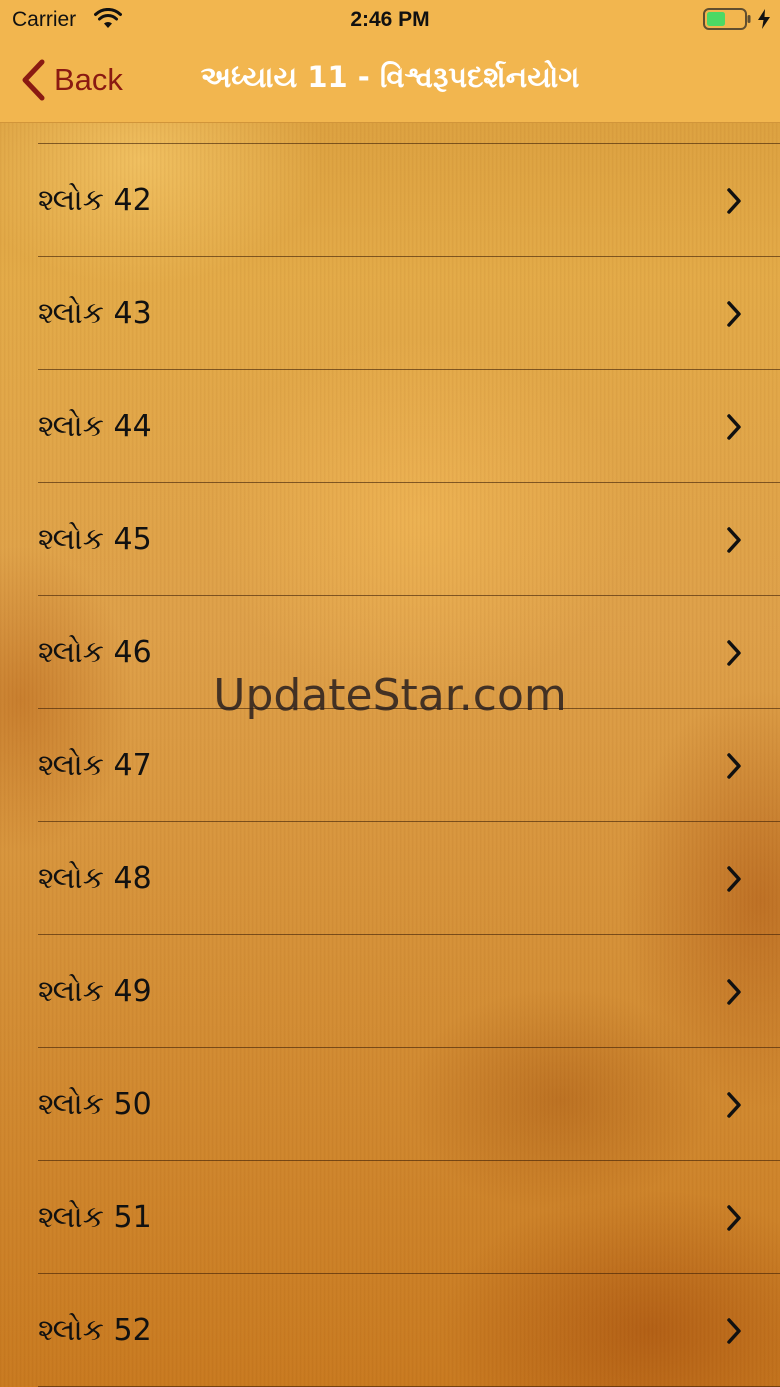 The image size is (780, 1387). What do you see at coordinates (390, 878) in the screenshot?
I see `list-item: શ્લોક 48` at bounding box center [390, 878].